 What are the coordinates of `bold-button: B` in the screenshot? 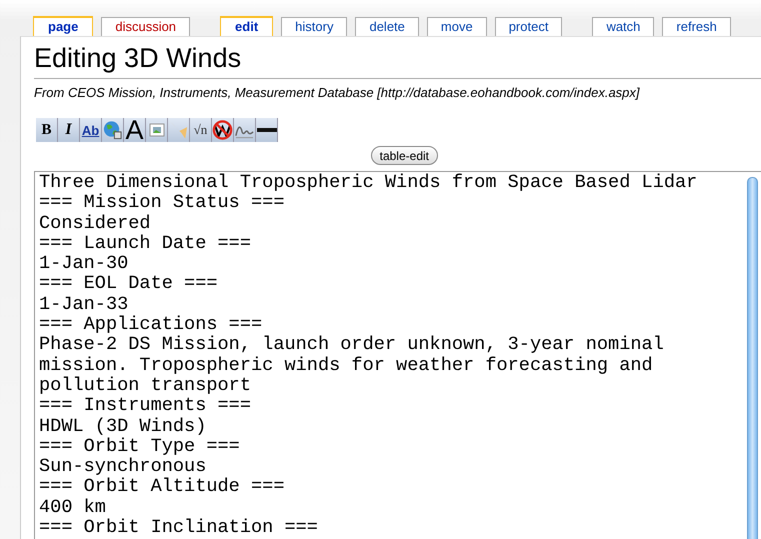 It's located at (47, 130).